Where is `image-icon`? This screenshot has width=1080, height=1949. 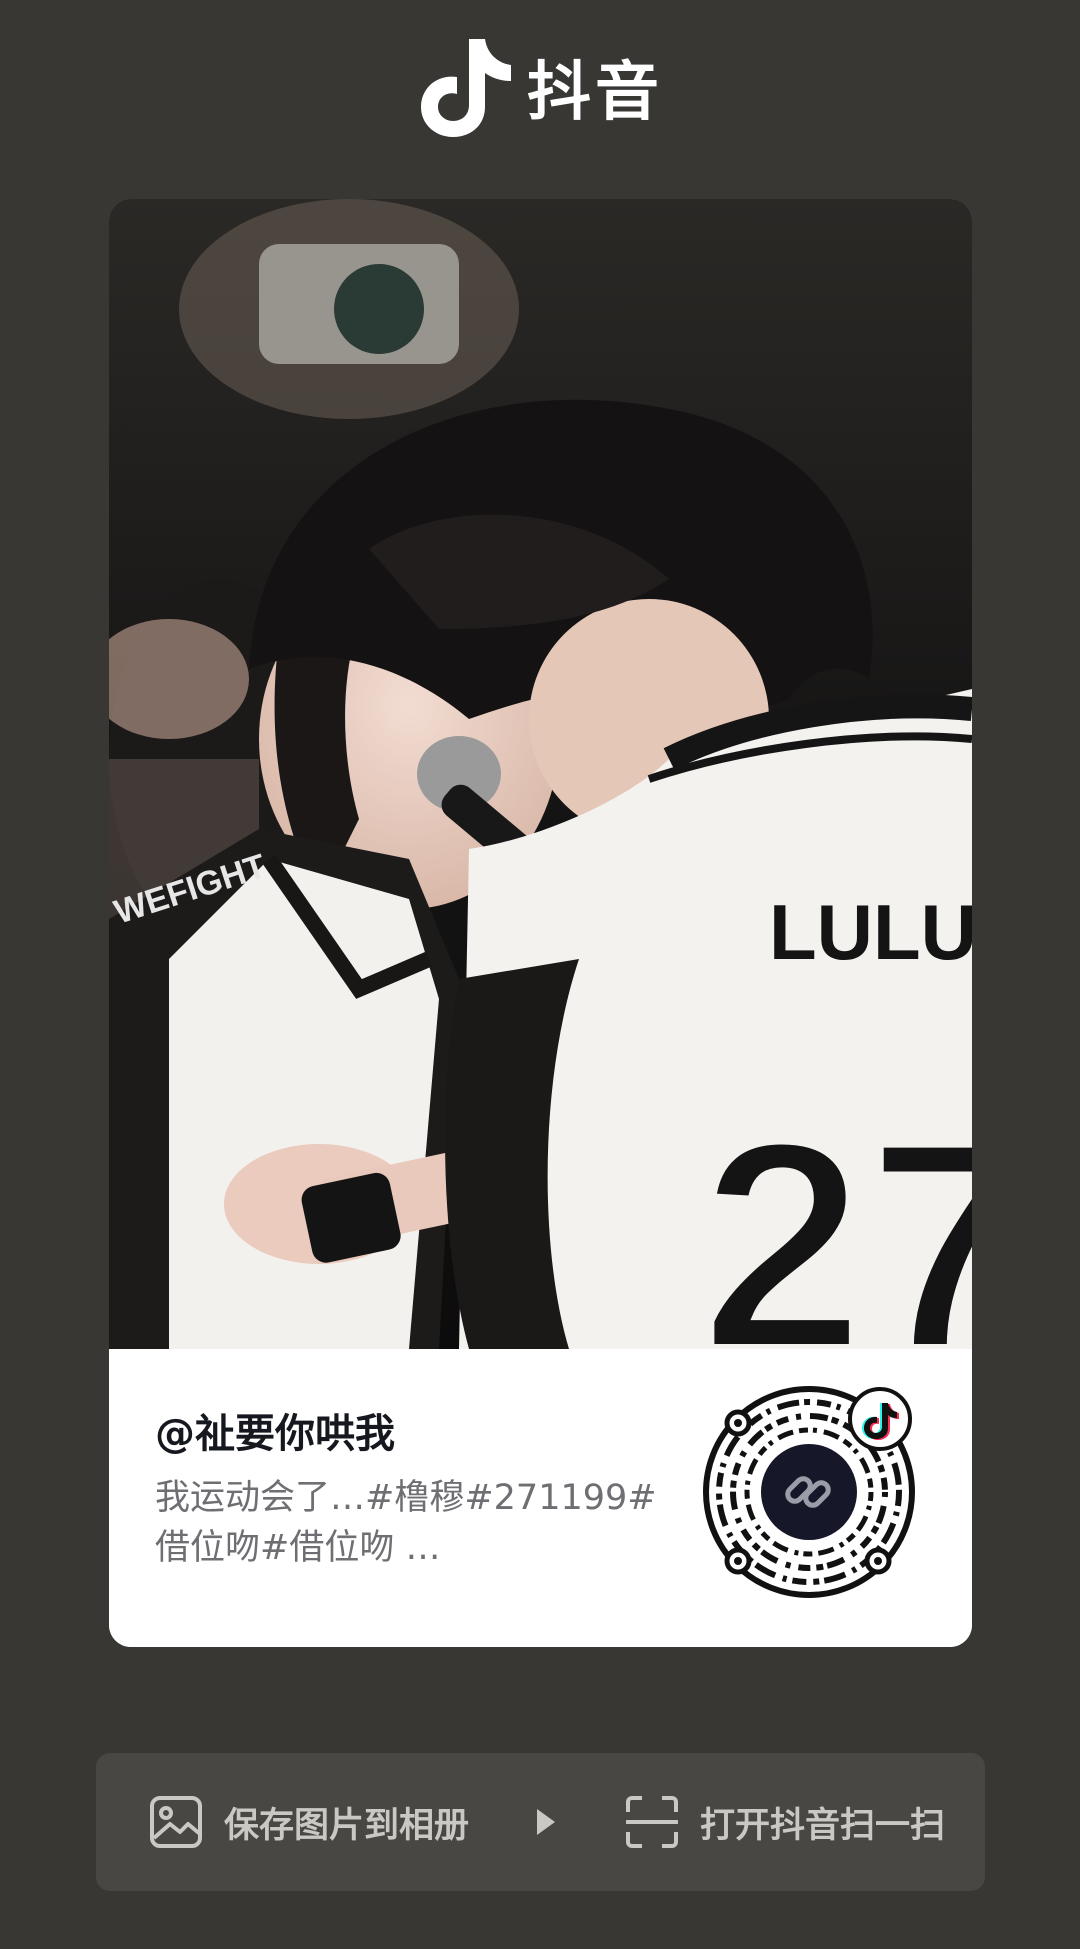
image-icon is located at coordinates (176, 1822).